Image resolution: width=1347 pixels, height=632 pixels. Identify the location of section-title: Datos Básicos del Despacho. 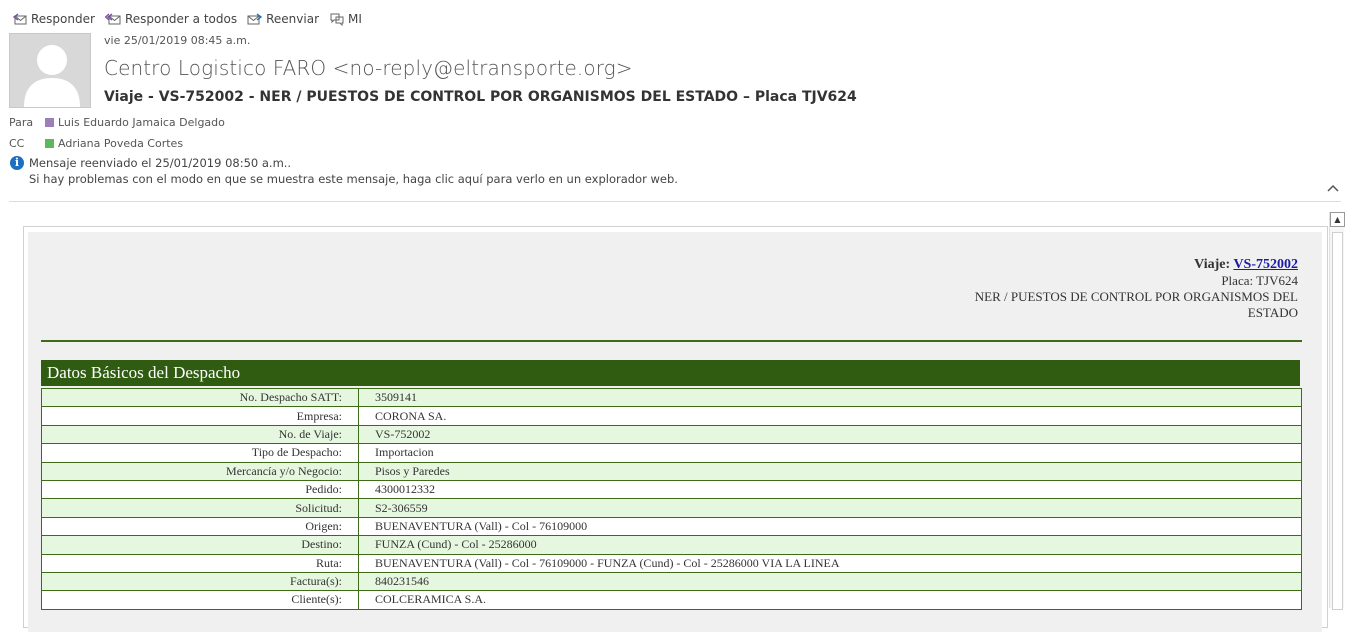
(670, 373).